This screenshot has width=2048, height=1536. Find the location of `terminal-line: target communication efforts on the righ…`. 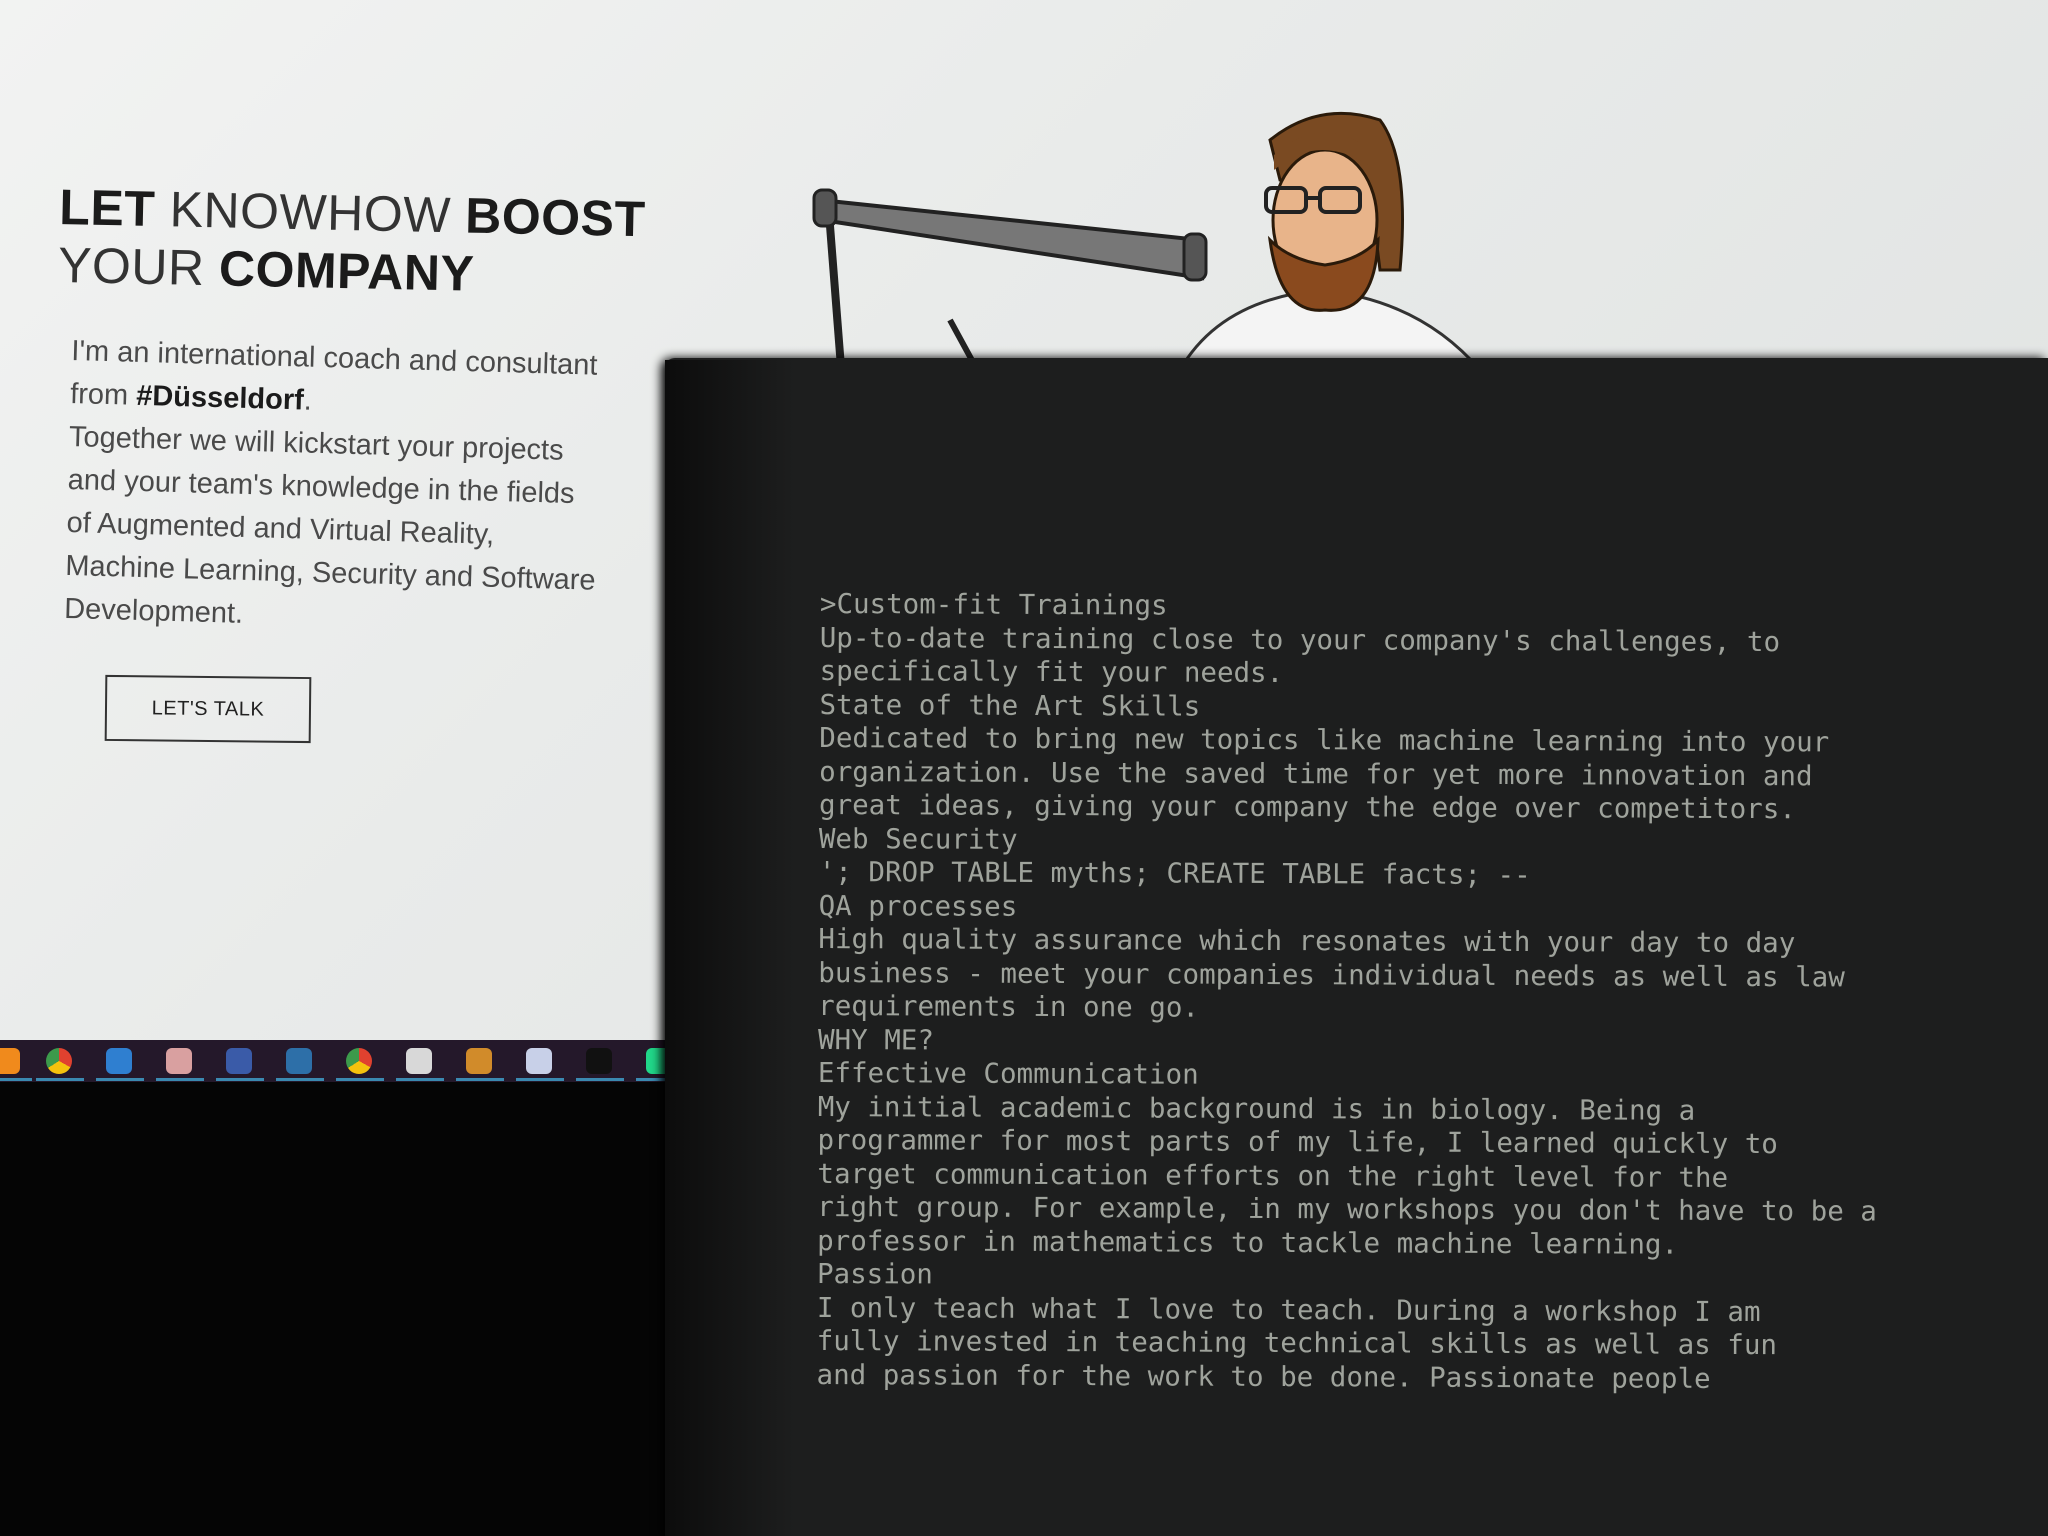

terminal-line: target communication efforts on the righ… is located at coordinates (1273, 1175).